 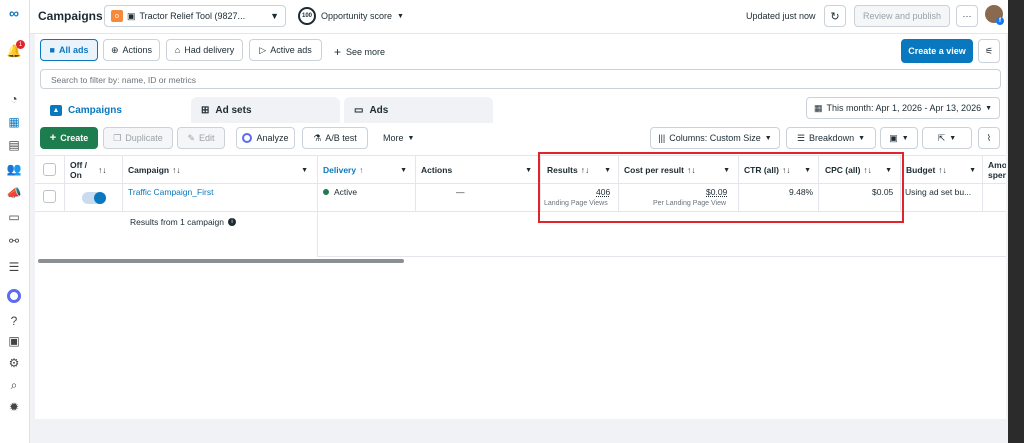 What do you see at coordinates (781, 16) in the screenshot?
I see `updated-status: Updated just now` at bounding box center [781, 16].